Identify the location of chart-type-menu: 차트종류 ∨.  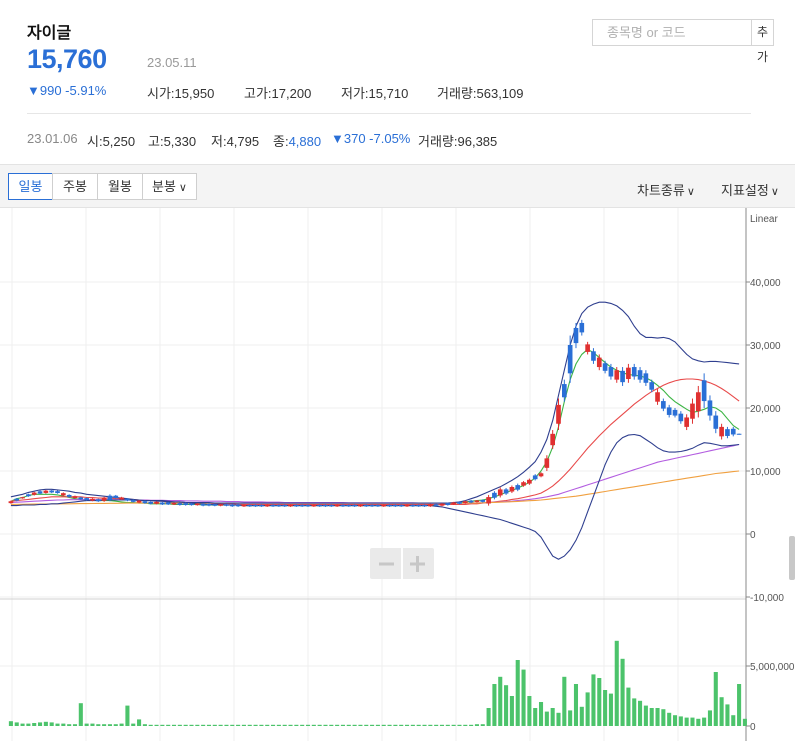
(666, 189).